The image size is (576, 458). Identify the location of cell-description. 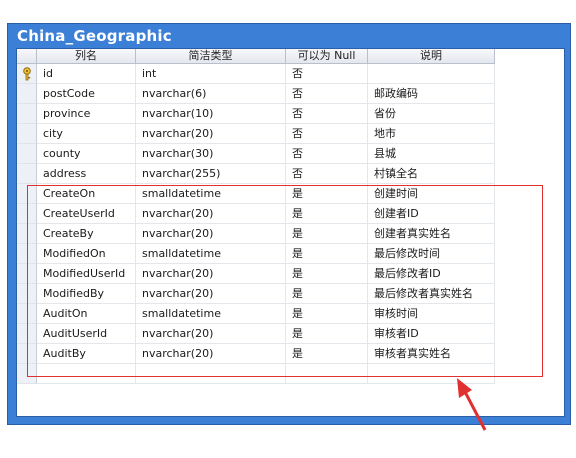
(431, 74).